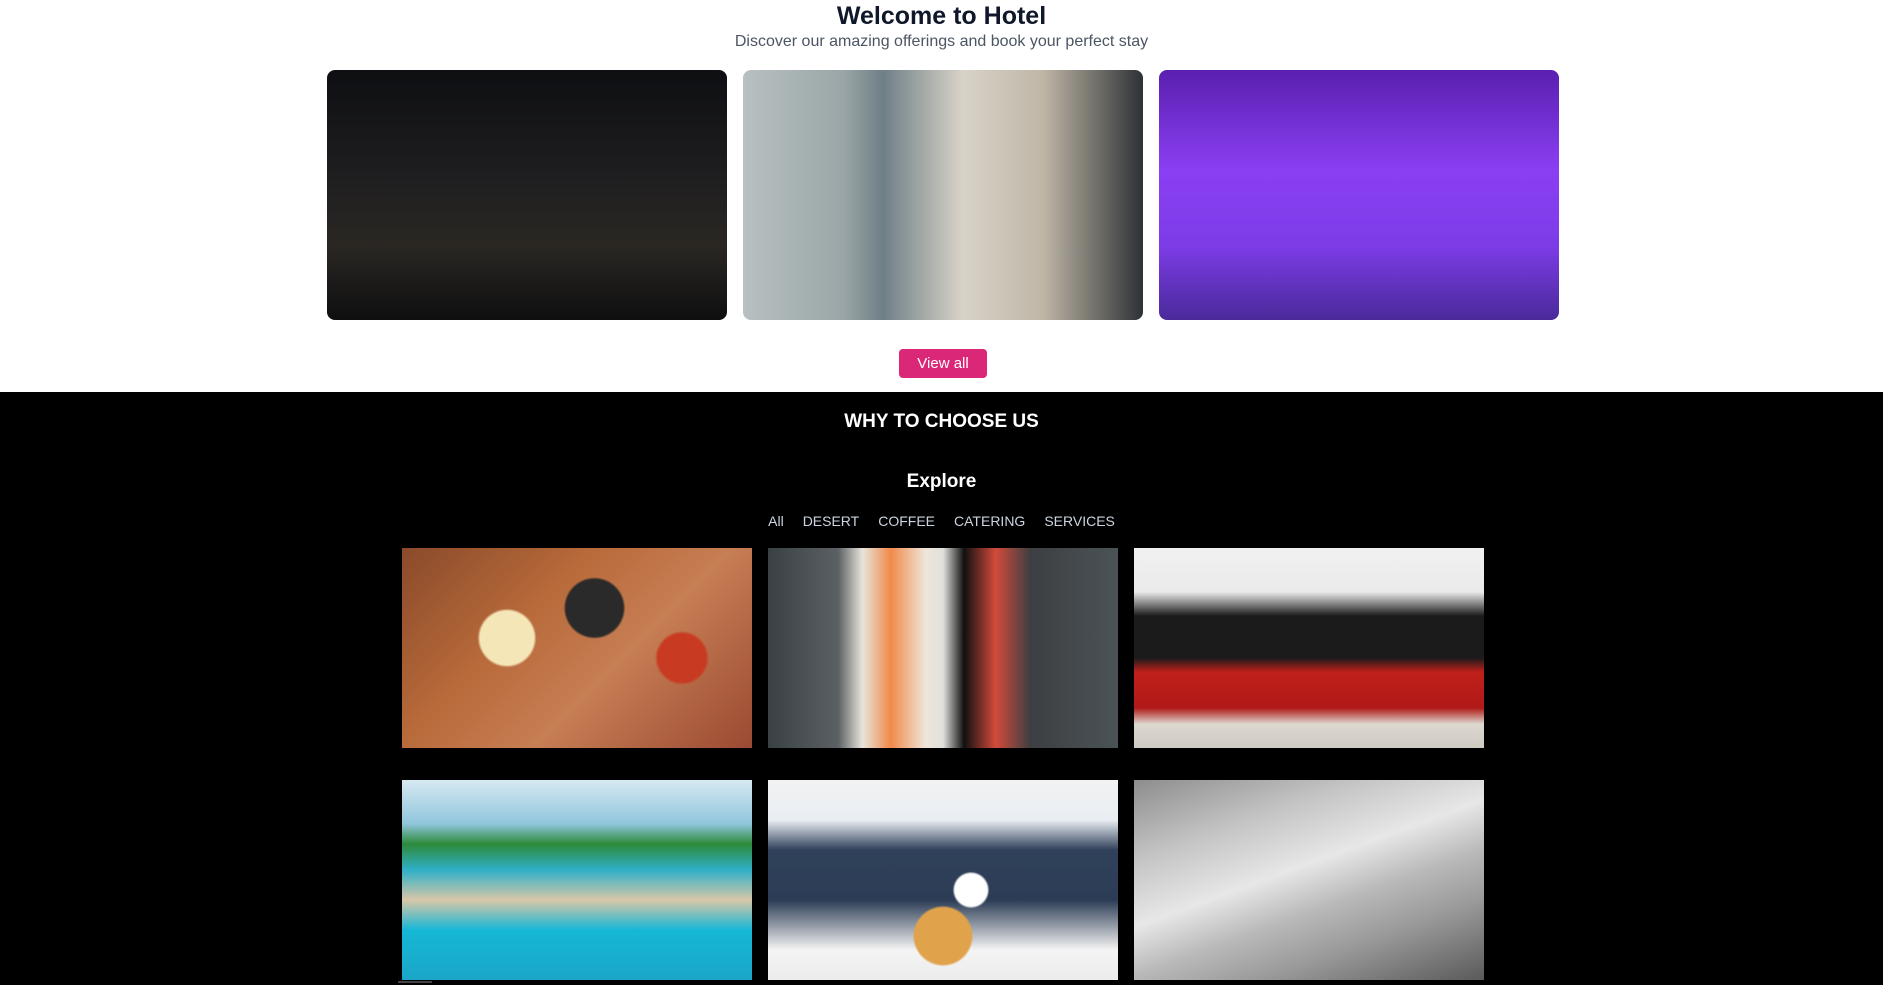 The image size is (1883, 985). Describe the element at coordinates (1309, 648) in the screenshot. I see `gallery-bar-image` at that location.